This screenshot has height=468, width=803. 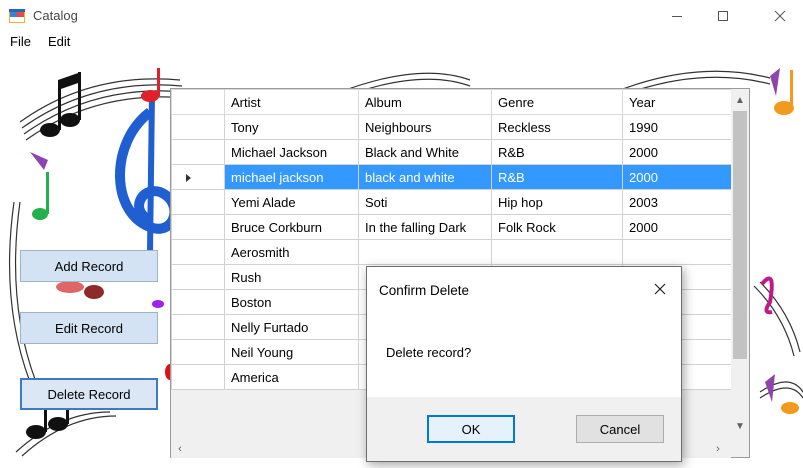 I want to click on add-record-button: Add Record, so click(x=89, y=266).